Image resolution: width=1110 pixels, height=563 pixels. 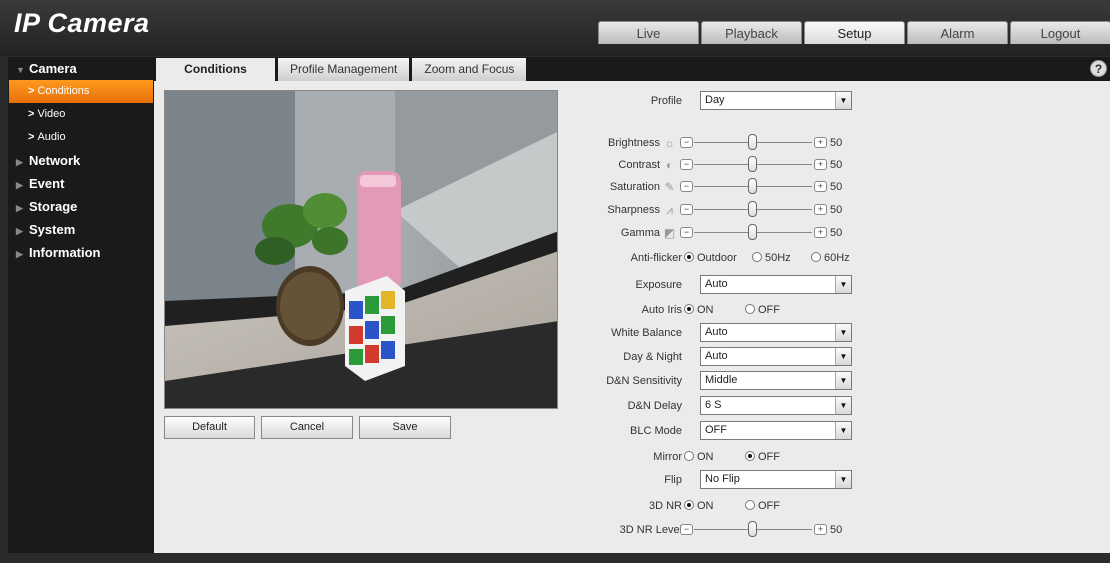 What do you see at coordinates (752, 164) in the screenshot?
I see `contrast-slider-thumb` at bounding box center [752, 164].